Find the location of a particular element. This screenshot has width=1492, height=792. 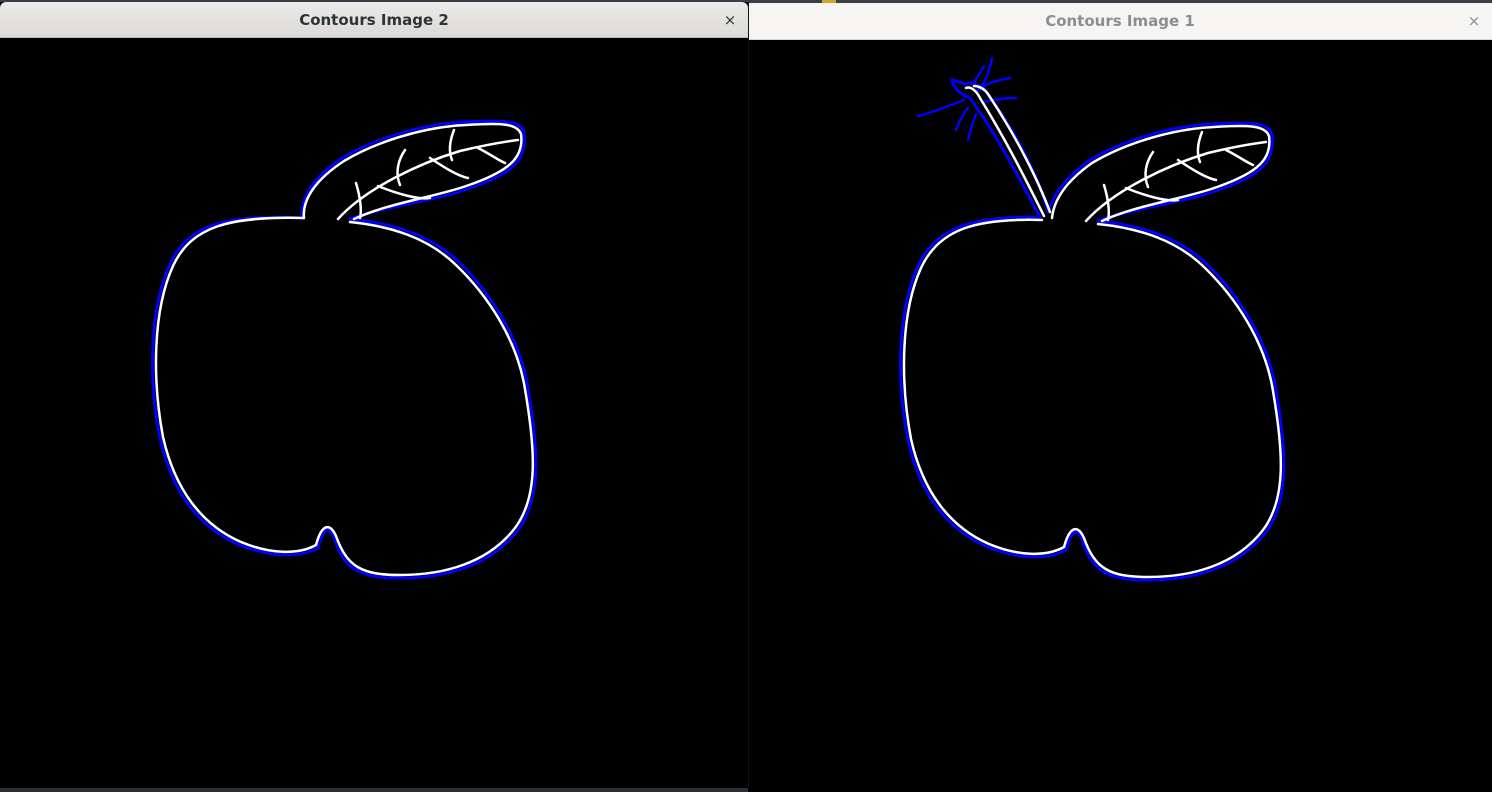

window-title: Contours Image 2 is located at coordinates (374, 19).